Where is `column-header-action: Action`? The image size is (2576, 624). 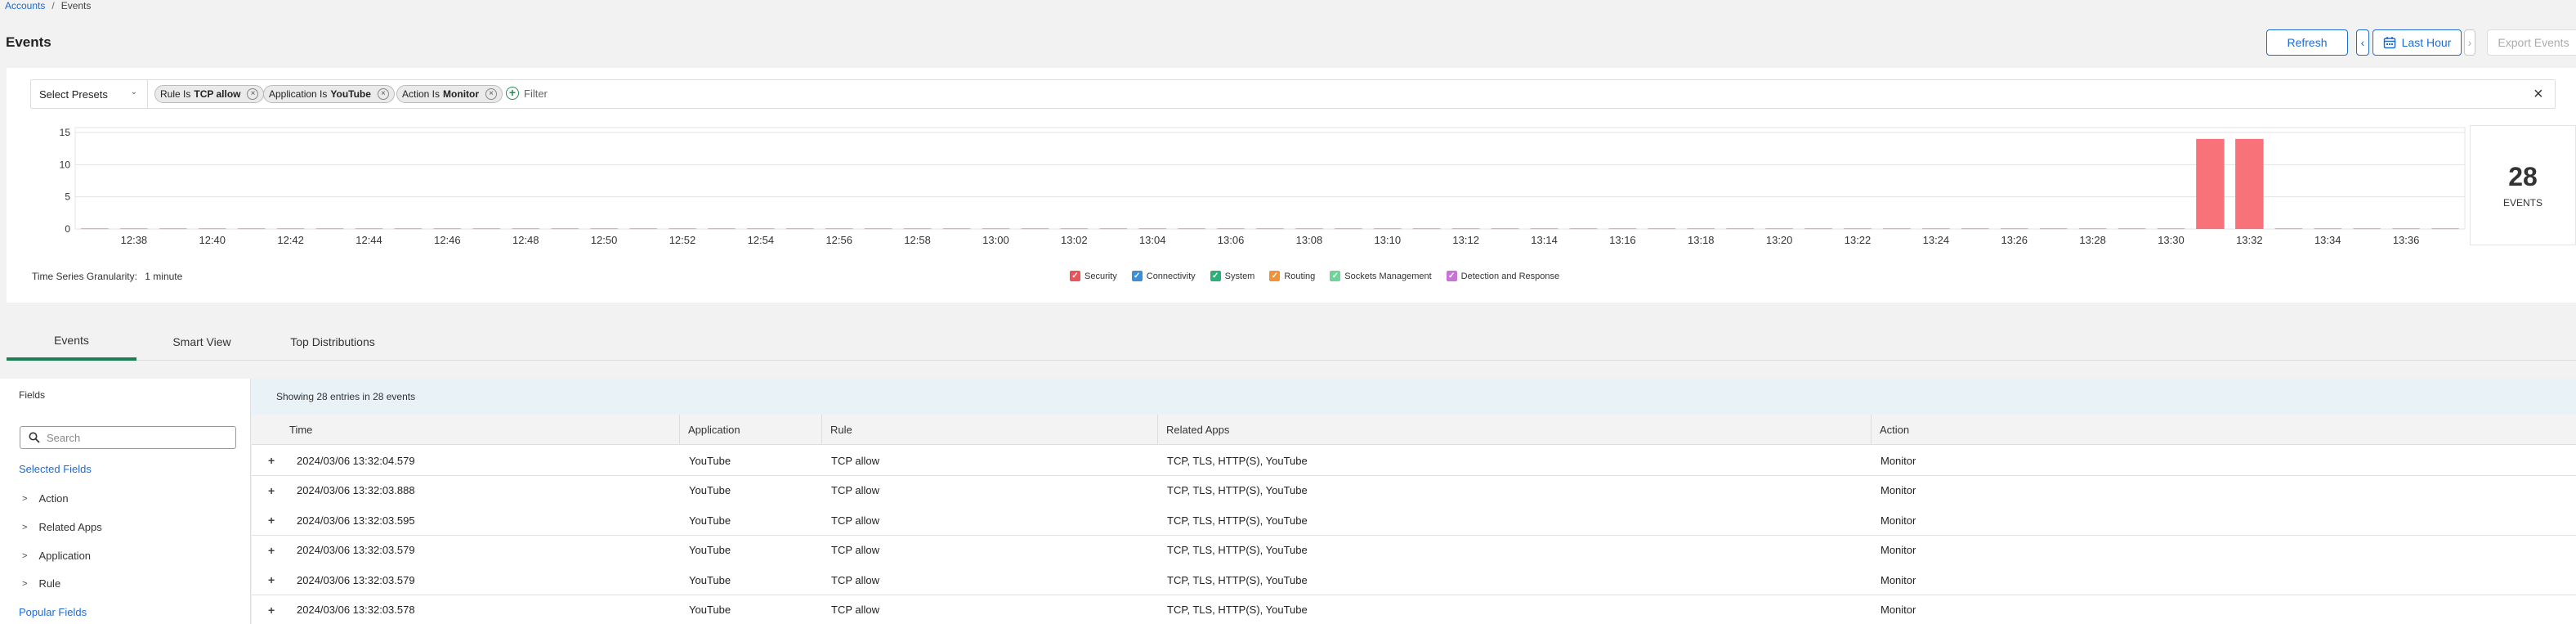
column-header-action: Action is located at coordinates (1890, 430).